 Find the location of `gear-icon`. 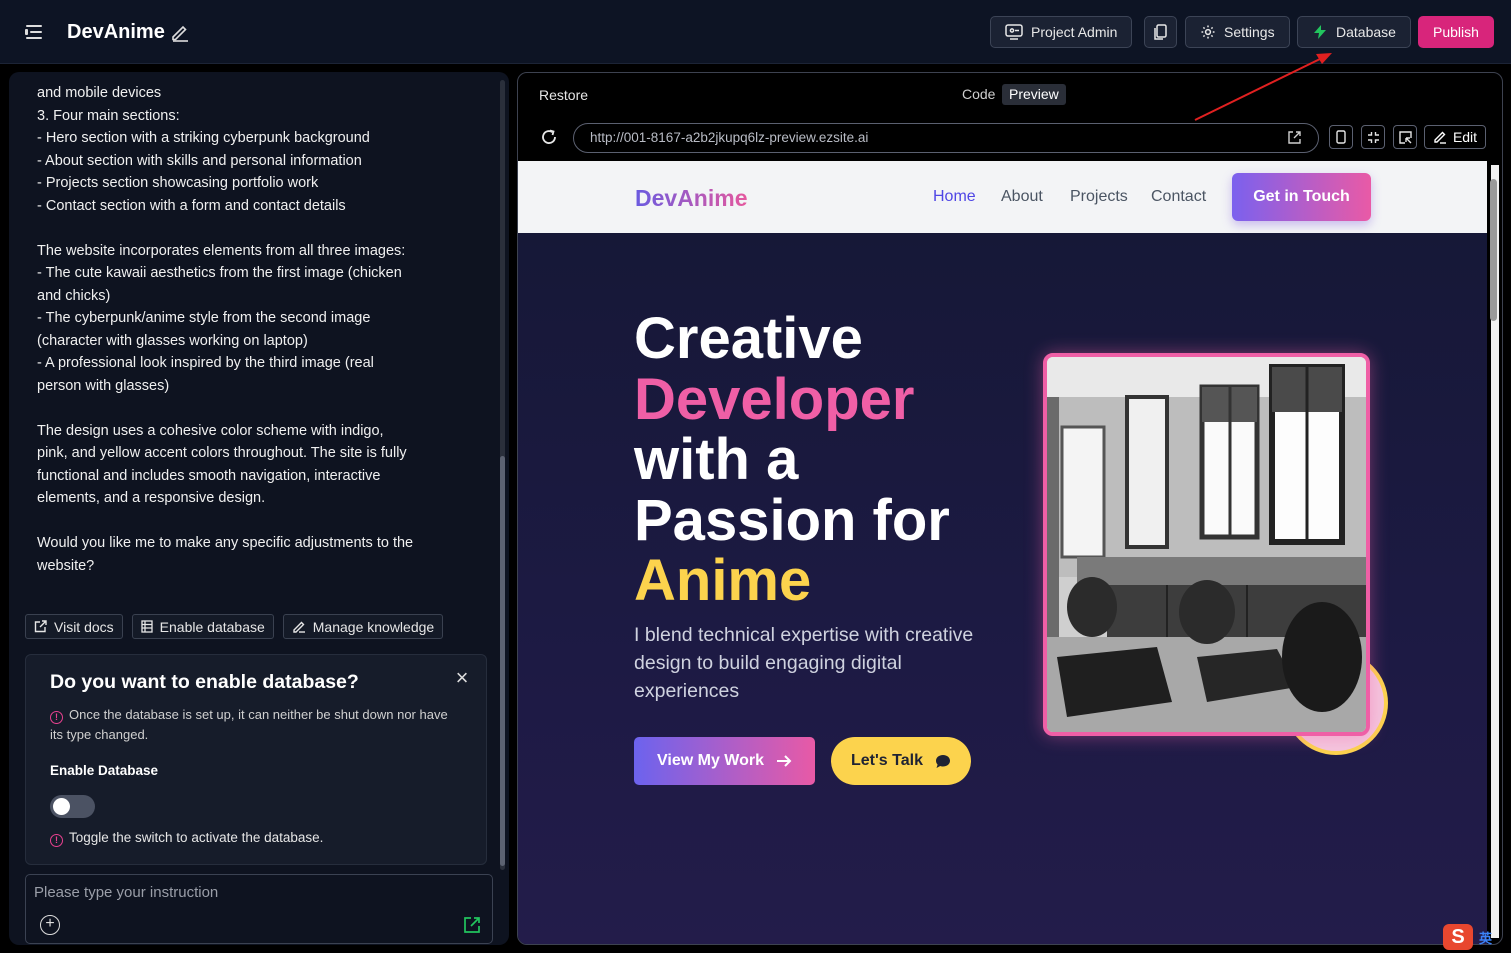

gear-icon is located at coordinates (1208, 32).